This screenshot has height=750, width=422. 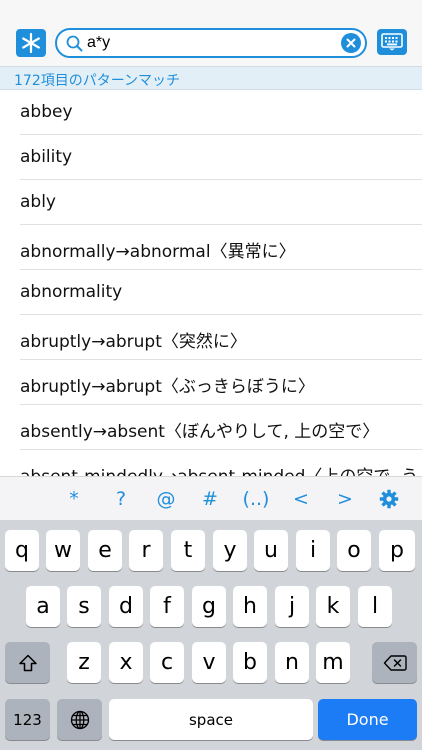 What do you see at coordinates (211, 719) in the screenshot?
I see `space-key: space` at bounding box center [211, 719].